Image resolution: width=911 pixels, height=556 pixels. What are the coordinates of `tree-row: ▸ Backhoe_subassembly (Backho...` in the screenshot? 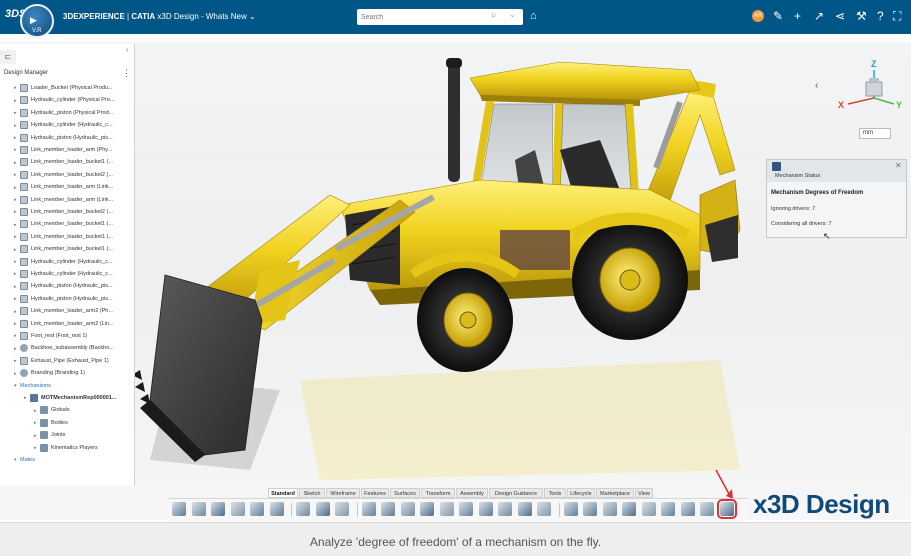 It's located at (64, 348).